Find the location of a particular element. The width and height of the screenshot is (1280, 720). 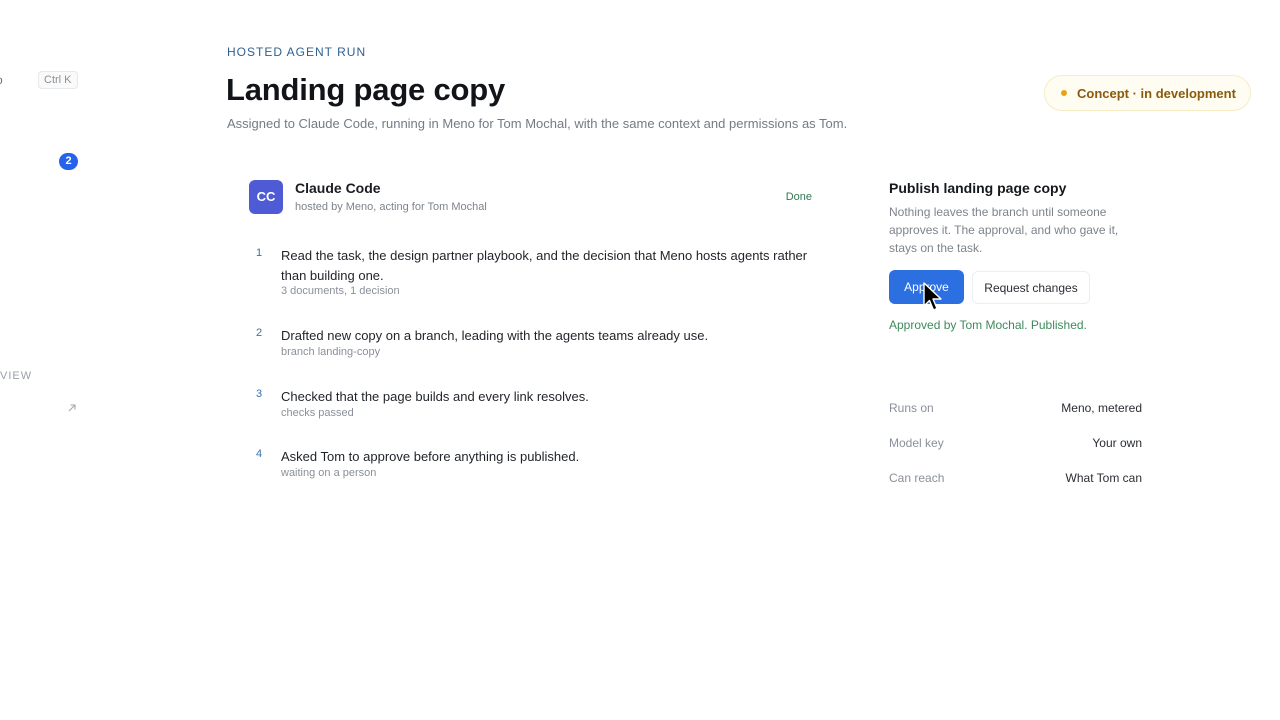

detail-key: Runs on is located at coordinates (911, 408).